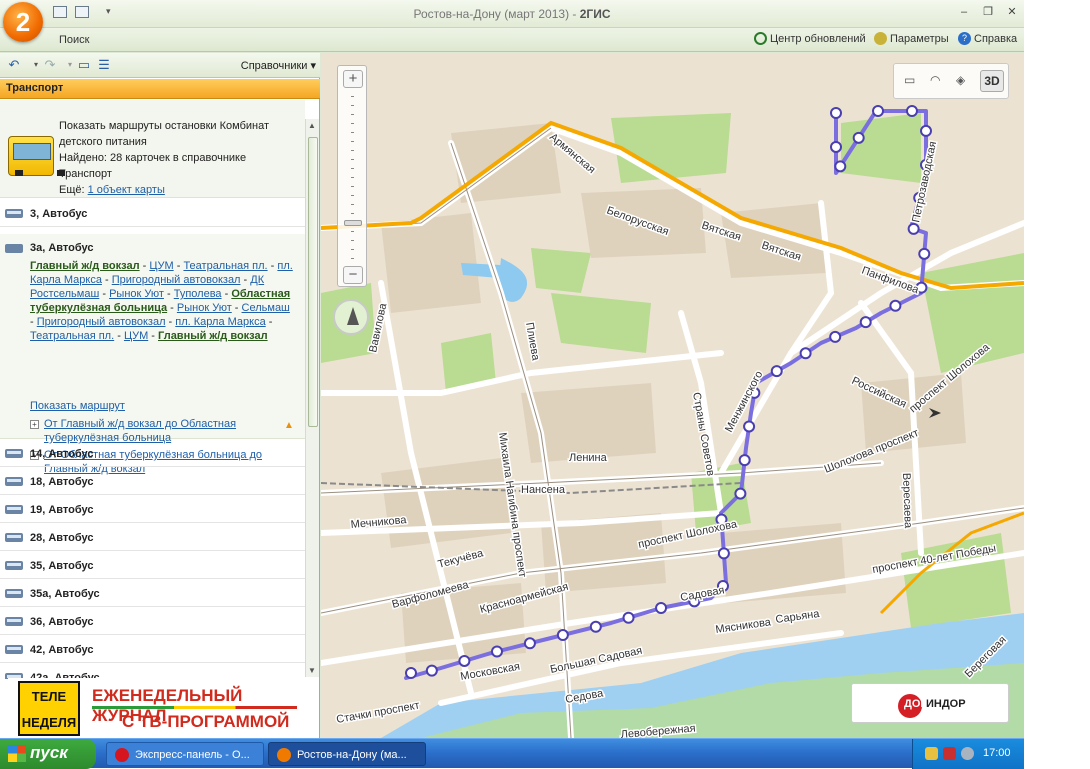 This screenshot has height=769, width=1090. I want to click on stop-link: пл. Карла Маркса, so click(220, 322).